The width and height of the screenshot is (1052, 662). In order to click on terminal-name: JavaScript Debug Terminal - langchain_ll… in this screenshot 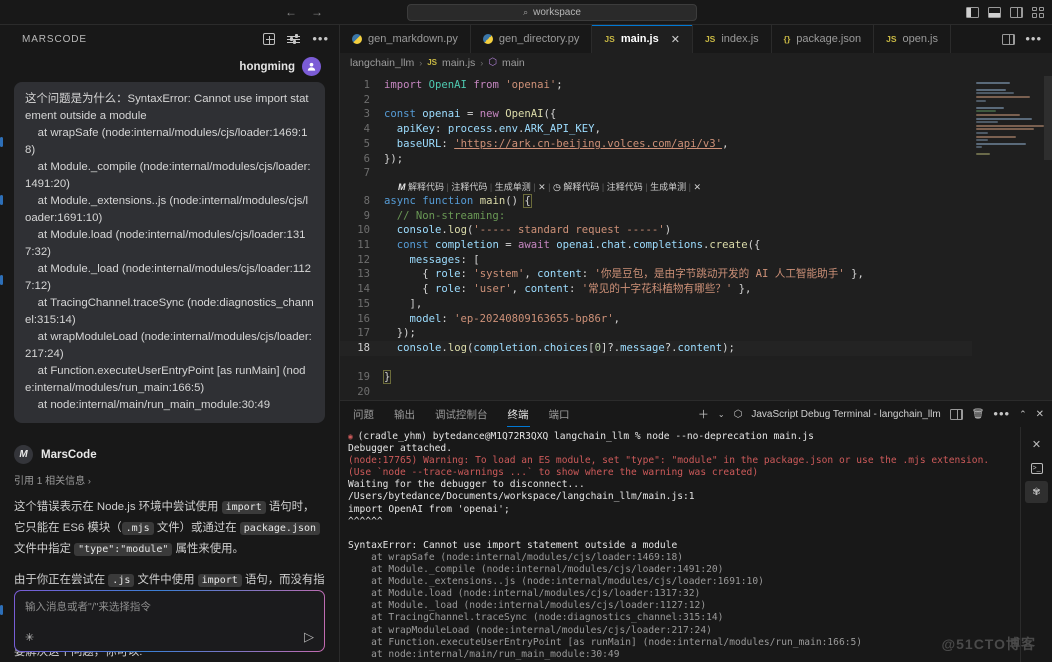, I will do `click(845, 414)`.